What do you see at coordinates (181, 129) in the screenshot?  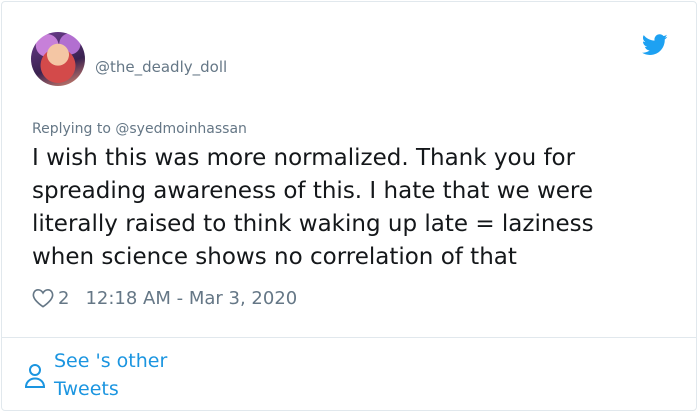 I see `replying-mention-link: @syedmoinhassan` at bounding box center [181, 129].